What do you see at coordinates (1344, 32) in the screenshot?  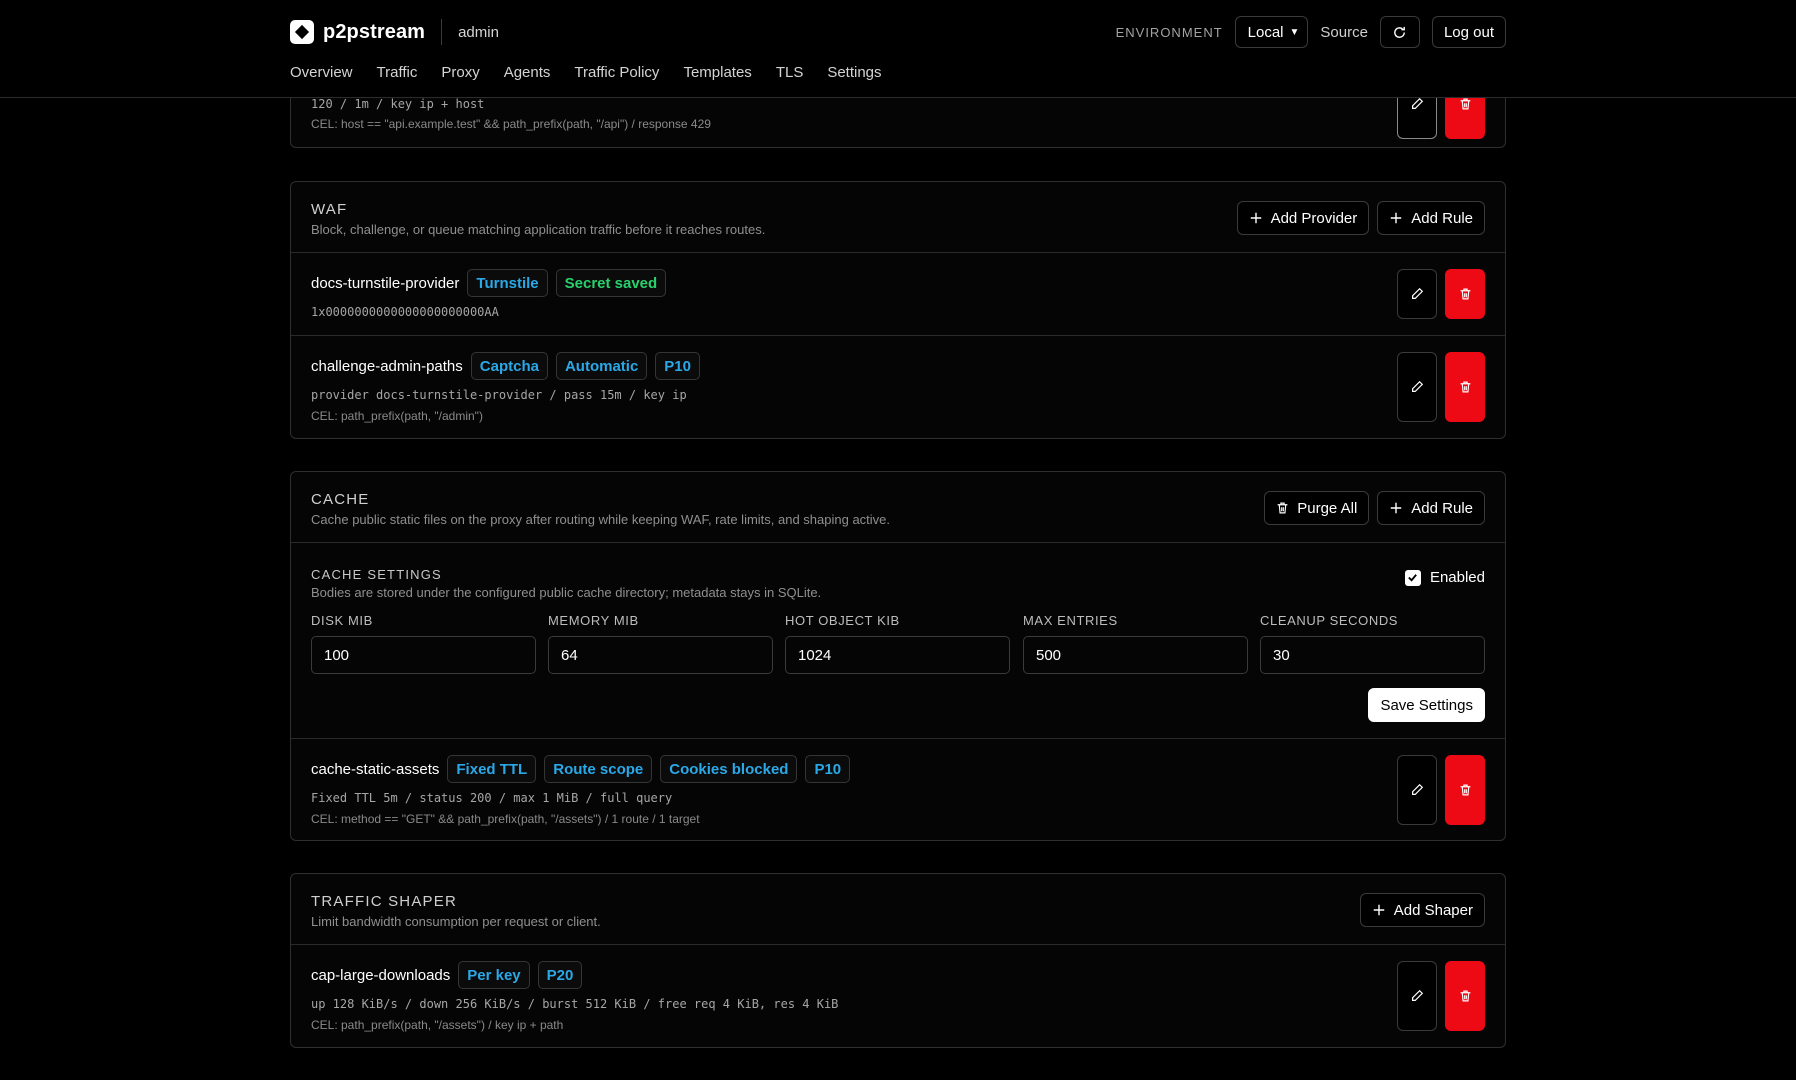 I see `source-label: Source` at bounding box center [1344, 32].